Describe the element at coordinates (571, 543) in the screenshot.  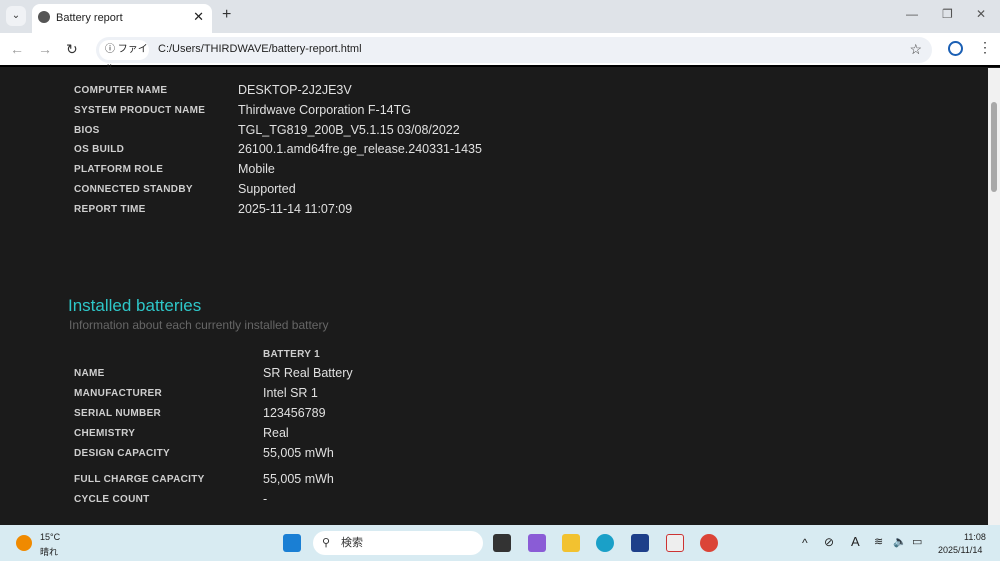
I see `file-explorer-icon` at that location.